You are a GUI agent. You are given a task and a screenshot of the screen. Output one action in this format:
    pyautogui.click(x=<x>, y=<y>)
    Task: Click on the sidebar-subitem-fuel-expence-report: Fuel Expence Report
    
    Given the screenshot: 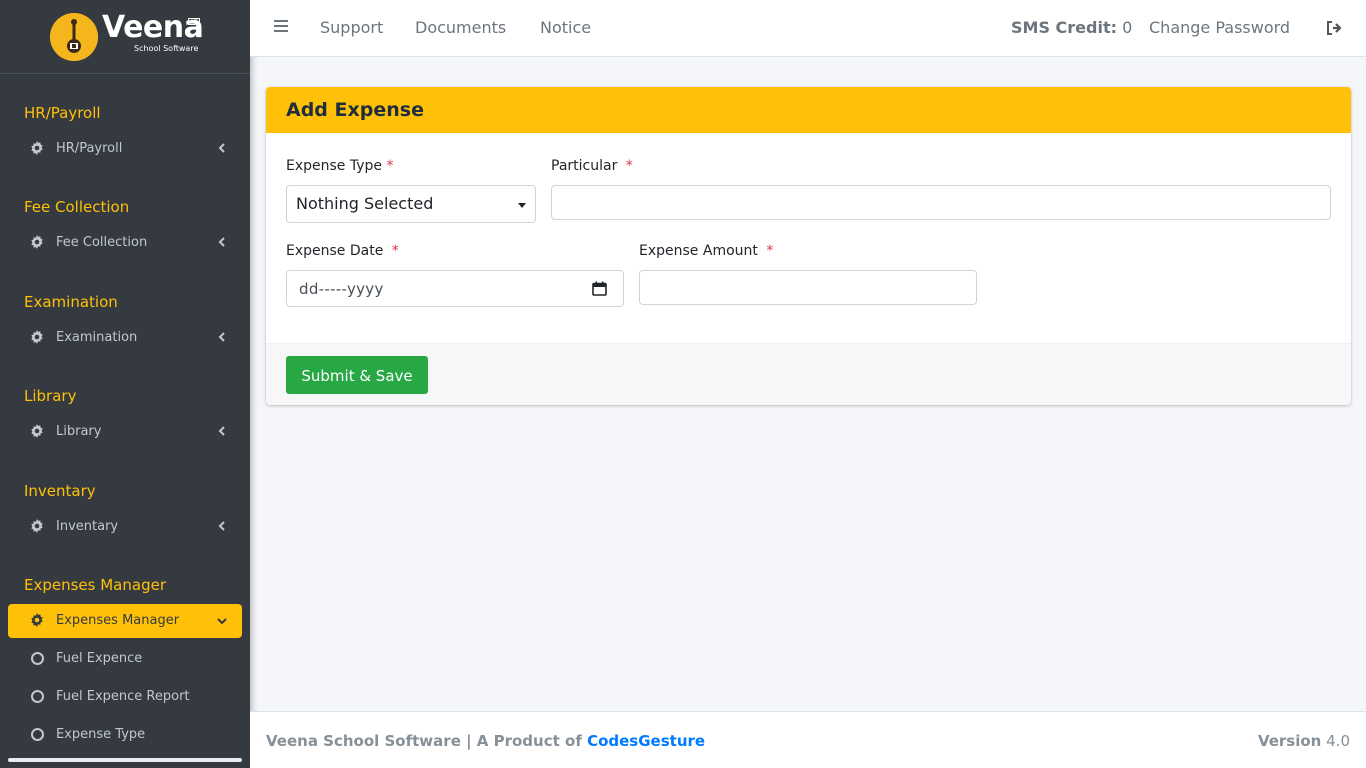 What is the action you would take?
    pyautogui.click(x=125, y=697)
    